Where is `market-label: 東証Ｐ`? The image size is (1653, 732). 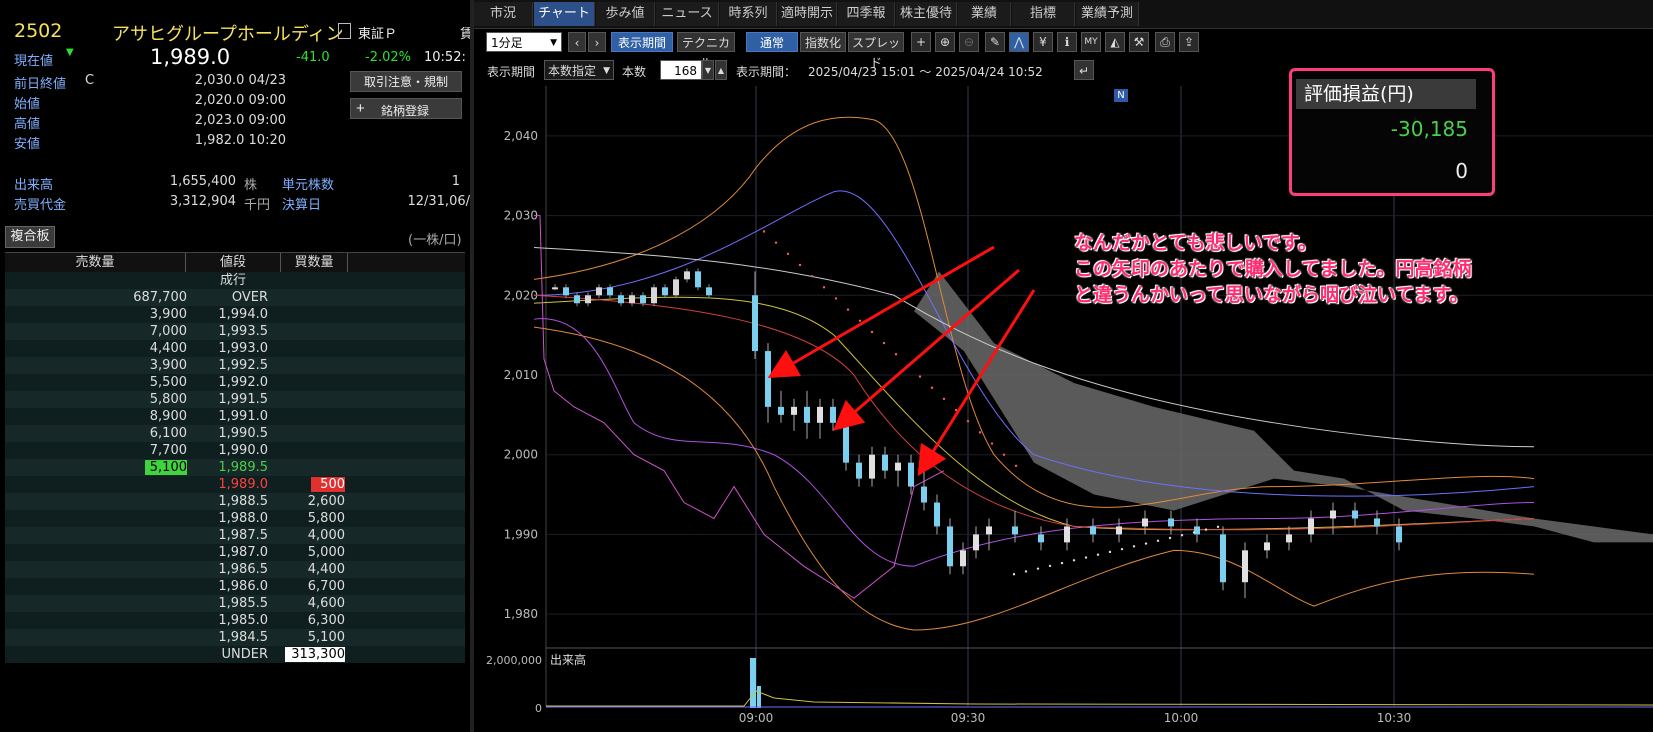
market-label: 東証Ｐ is located at coordinates (378, 34).